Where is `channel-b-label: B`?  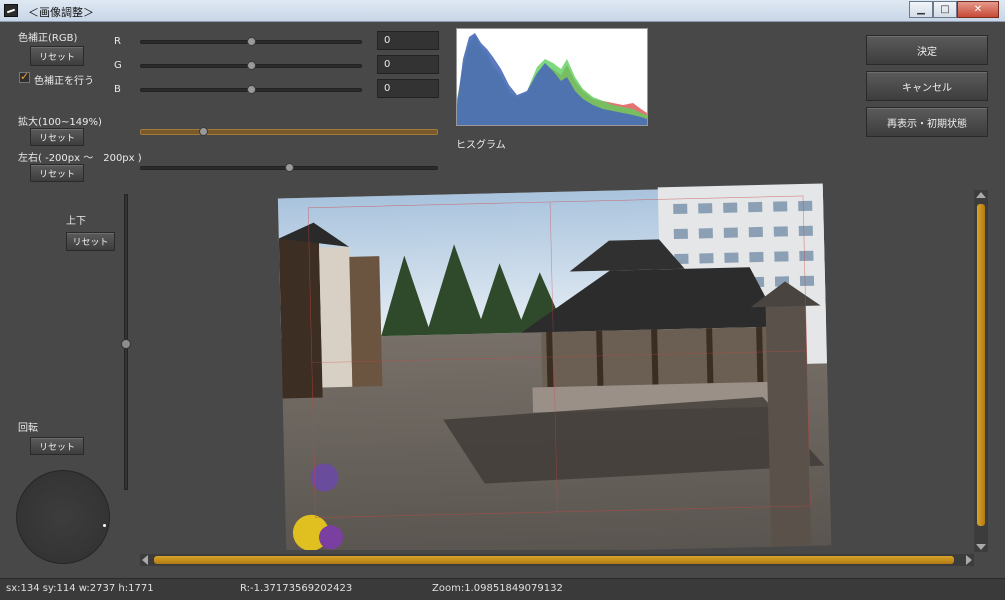
channel-b-label: B is located at coordinates (117, 89).